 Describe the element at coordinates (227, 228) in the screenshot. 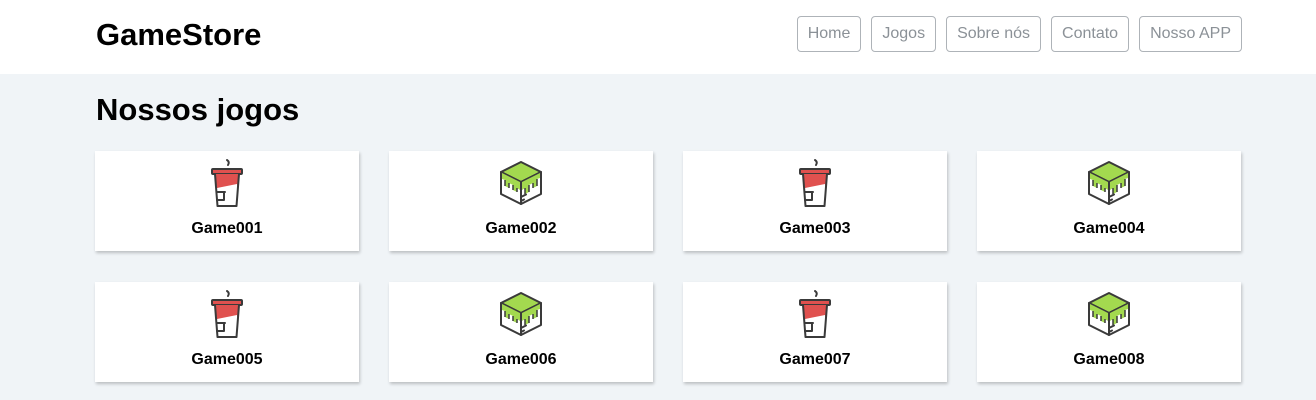

I see `game-name: Game001` at that location.